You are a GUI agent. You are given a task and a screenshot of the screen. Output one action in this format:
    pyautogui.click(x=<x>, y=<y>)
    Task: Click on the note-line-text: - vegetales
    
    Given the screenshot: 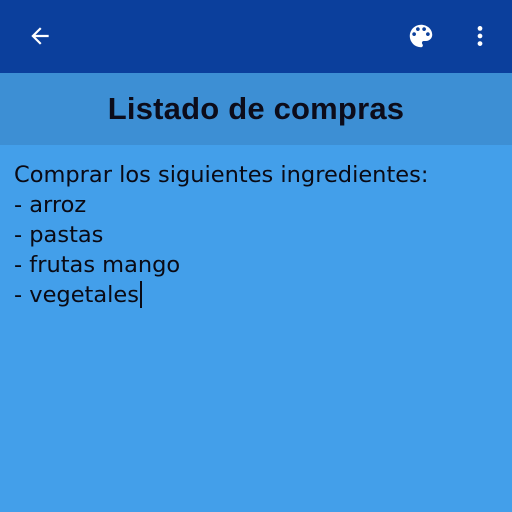 What is the action you would take?
    pyautogui.click(x=76, y=295)
    